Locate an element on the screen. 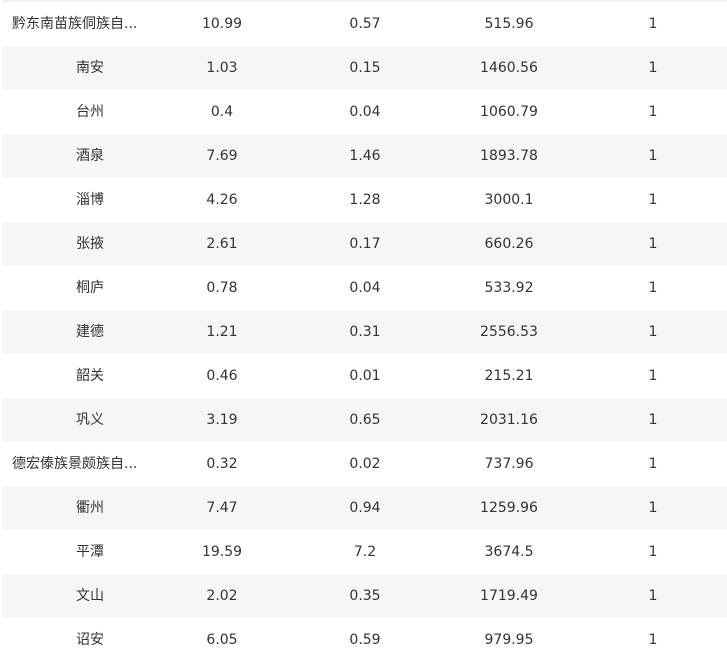 This screenshot has height=661, width=727. table-row: 衢州 7.47 0.94 1259.96 1 is located at coordinates (364, 508).